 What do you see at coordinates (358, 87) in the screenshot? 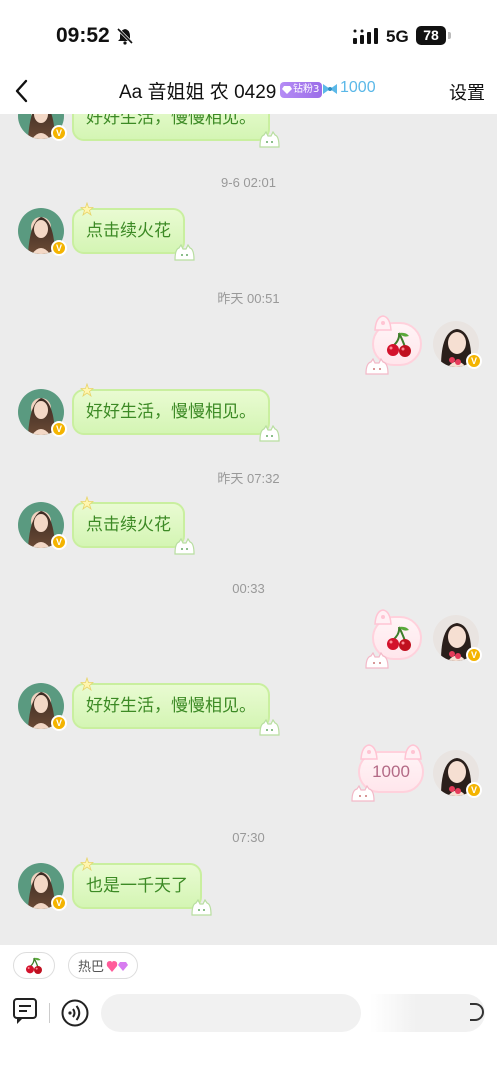
I see `fan-count: 1000` at bounding box center [358, 87].